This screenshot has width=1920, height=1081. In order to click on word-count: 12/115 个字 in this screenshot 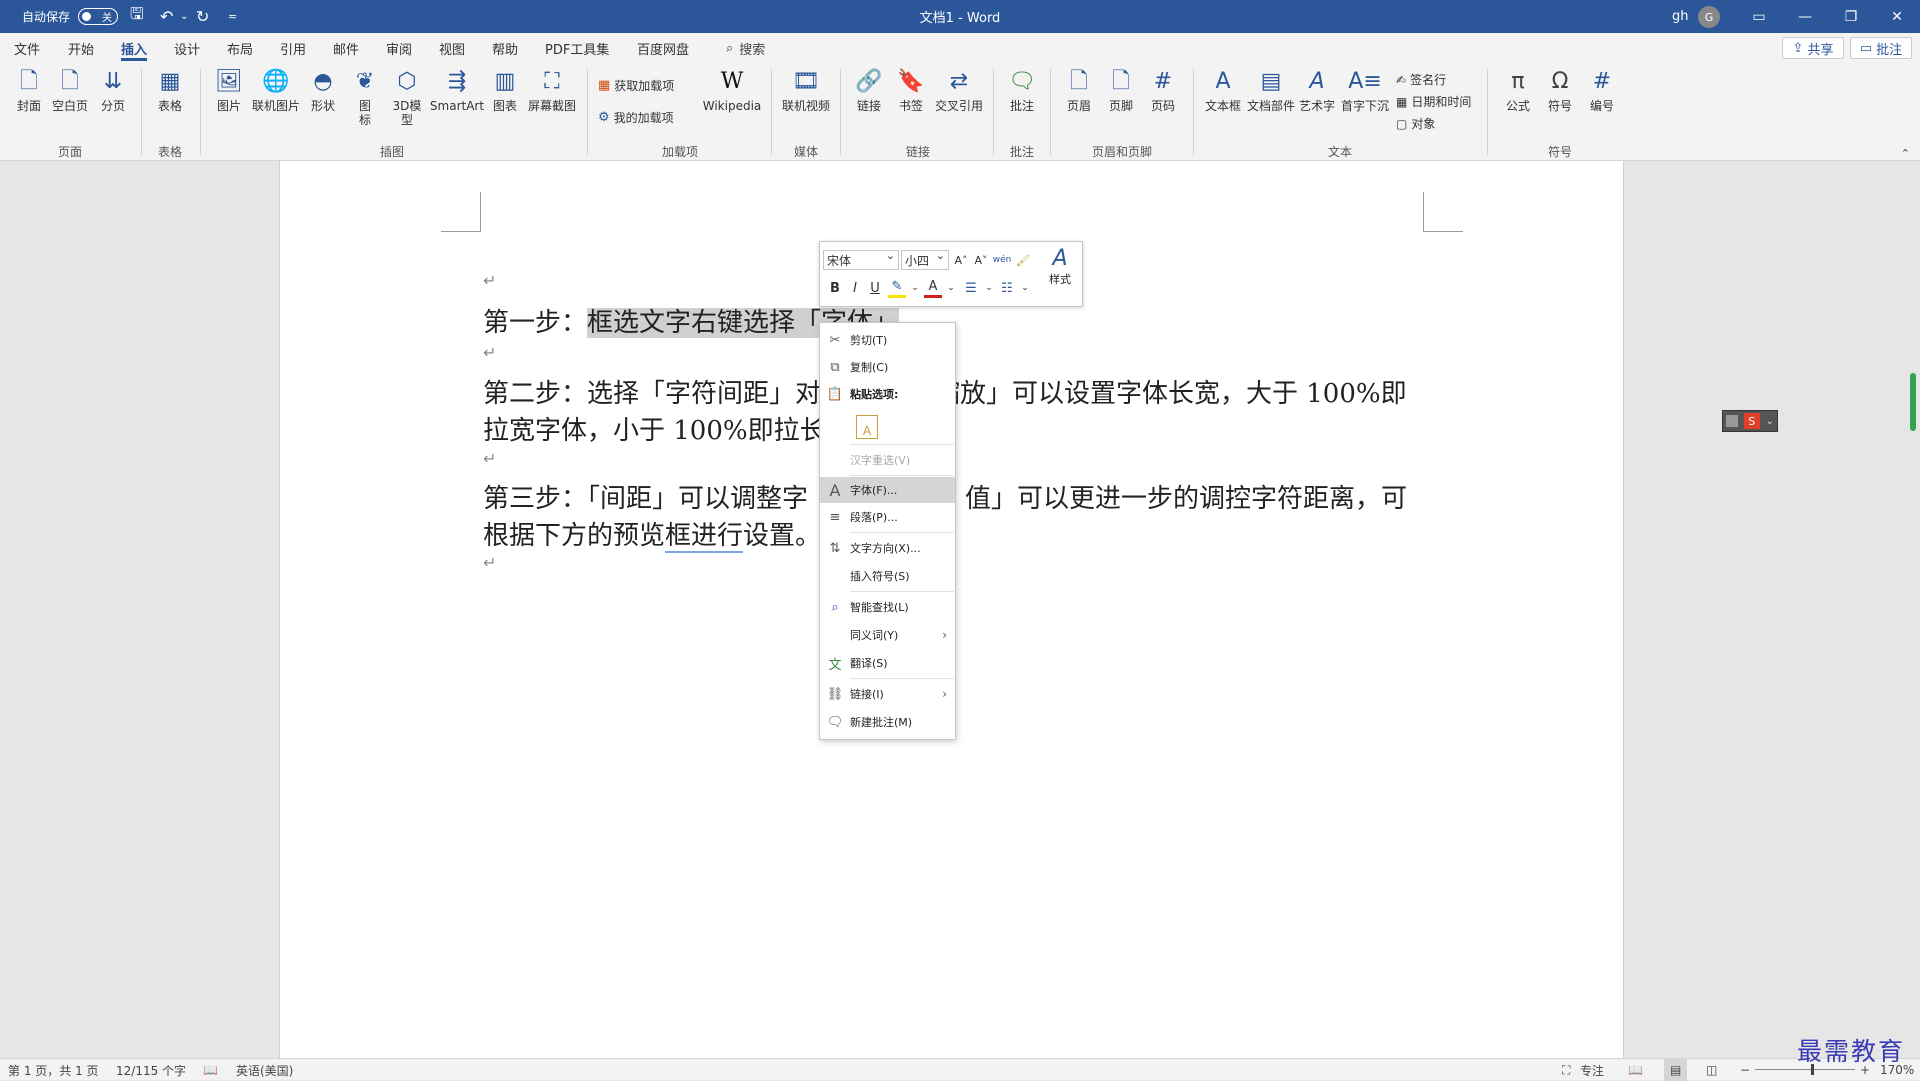, I will do `click(151, 1070)`.